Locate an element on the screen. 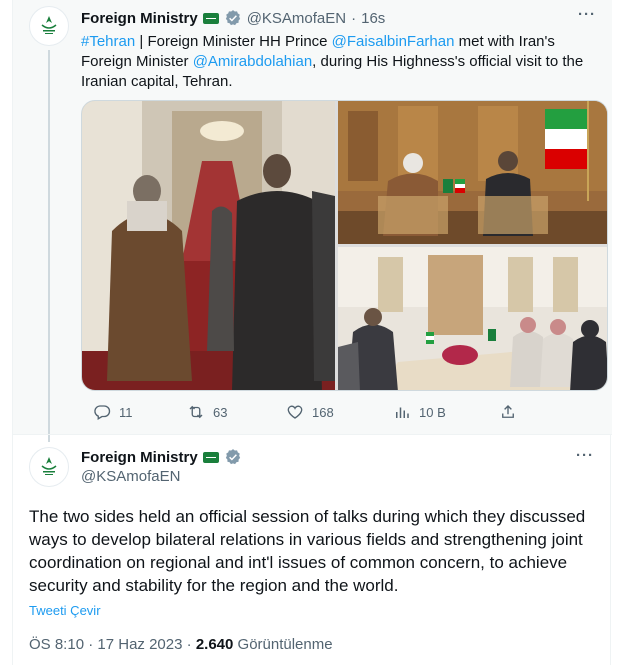 The width and height of the screenshot is (617, 665). views-count: 10 B is located at coordinates (432, 412).